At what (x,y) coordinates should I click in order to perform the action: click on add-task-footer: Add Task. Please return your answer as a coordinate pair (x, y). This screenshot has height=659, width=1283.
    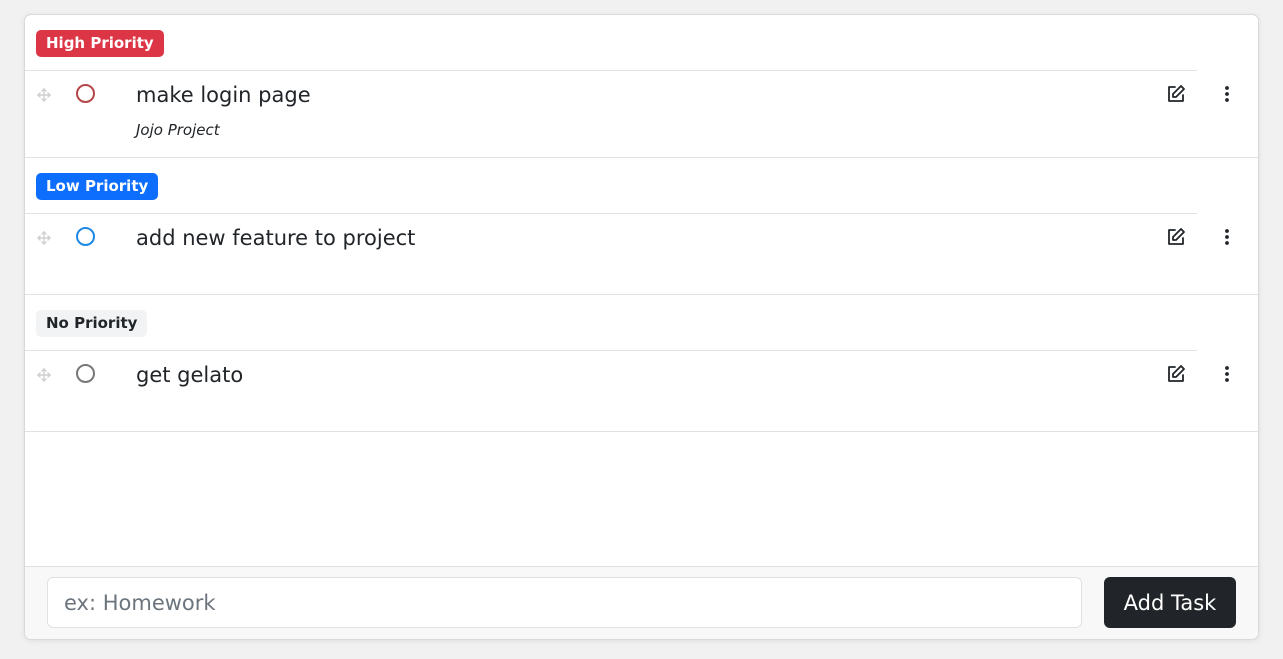
    Looking at the image, I should click on (641, 602).